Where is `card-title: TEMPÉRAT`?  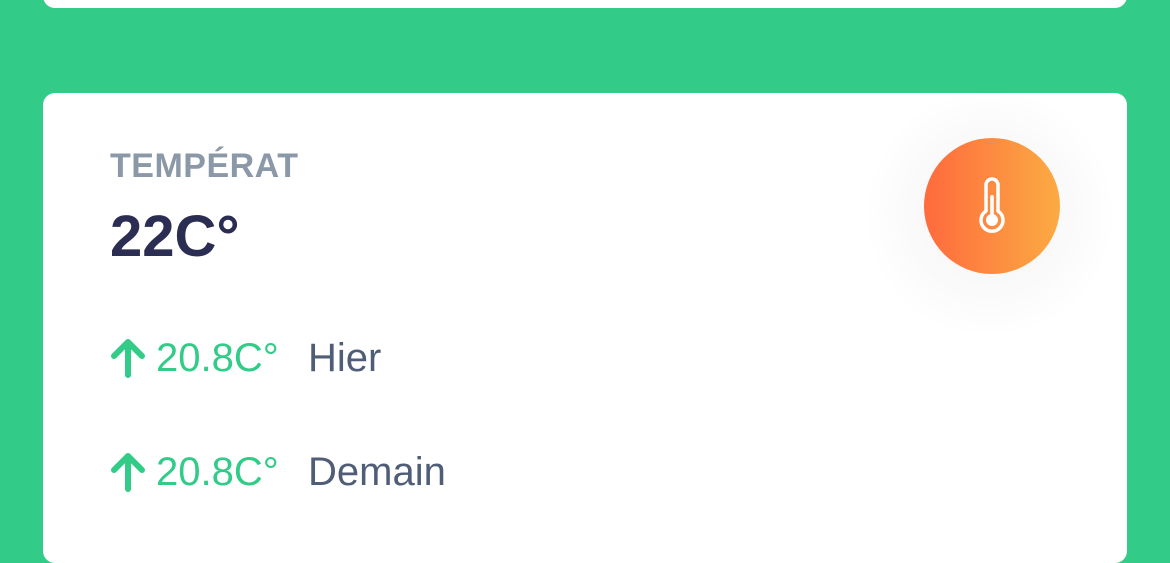 card-title: TEMPÉRAT is located at coordinates (204, 166).